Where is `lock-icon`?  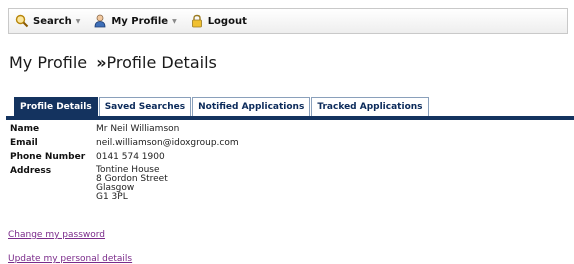
lock-icon is located at coordinates (197, 21).